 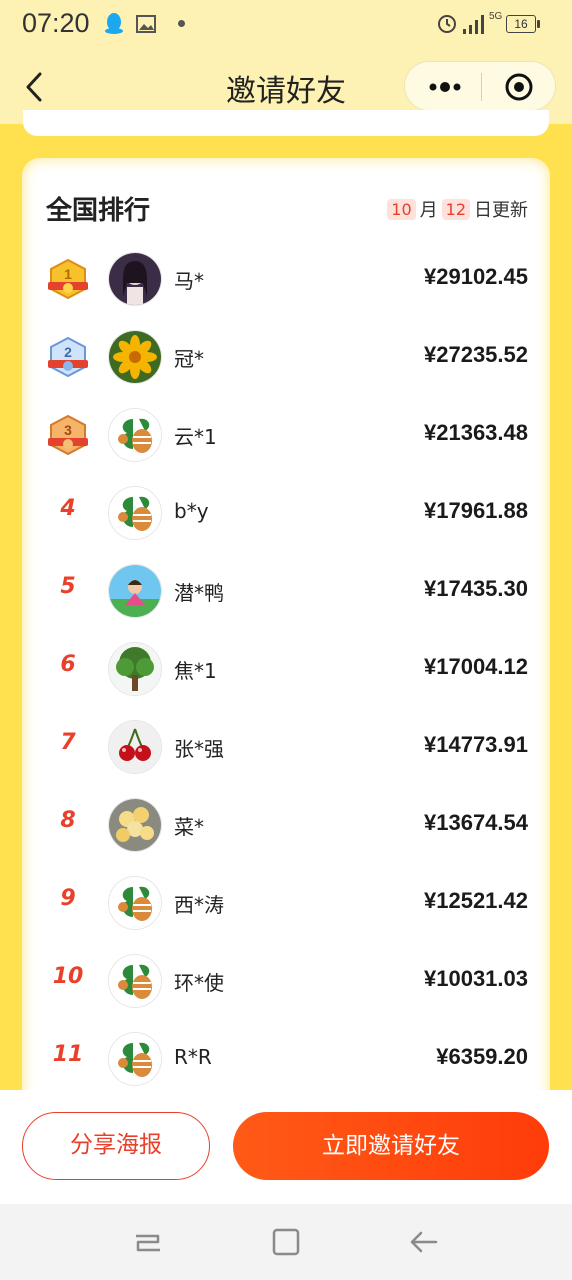 I want to click on reward-amount: ¥14773.91, so click(x=476, y=744).